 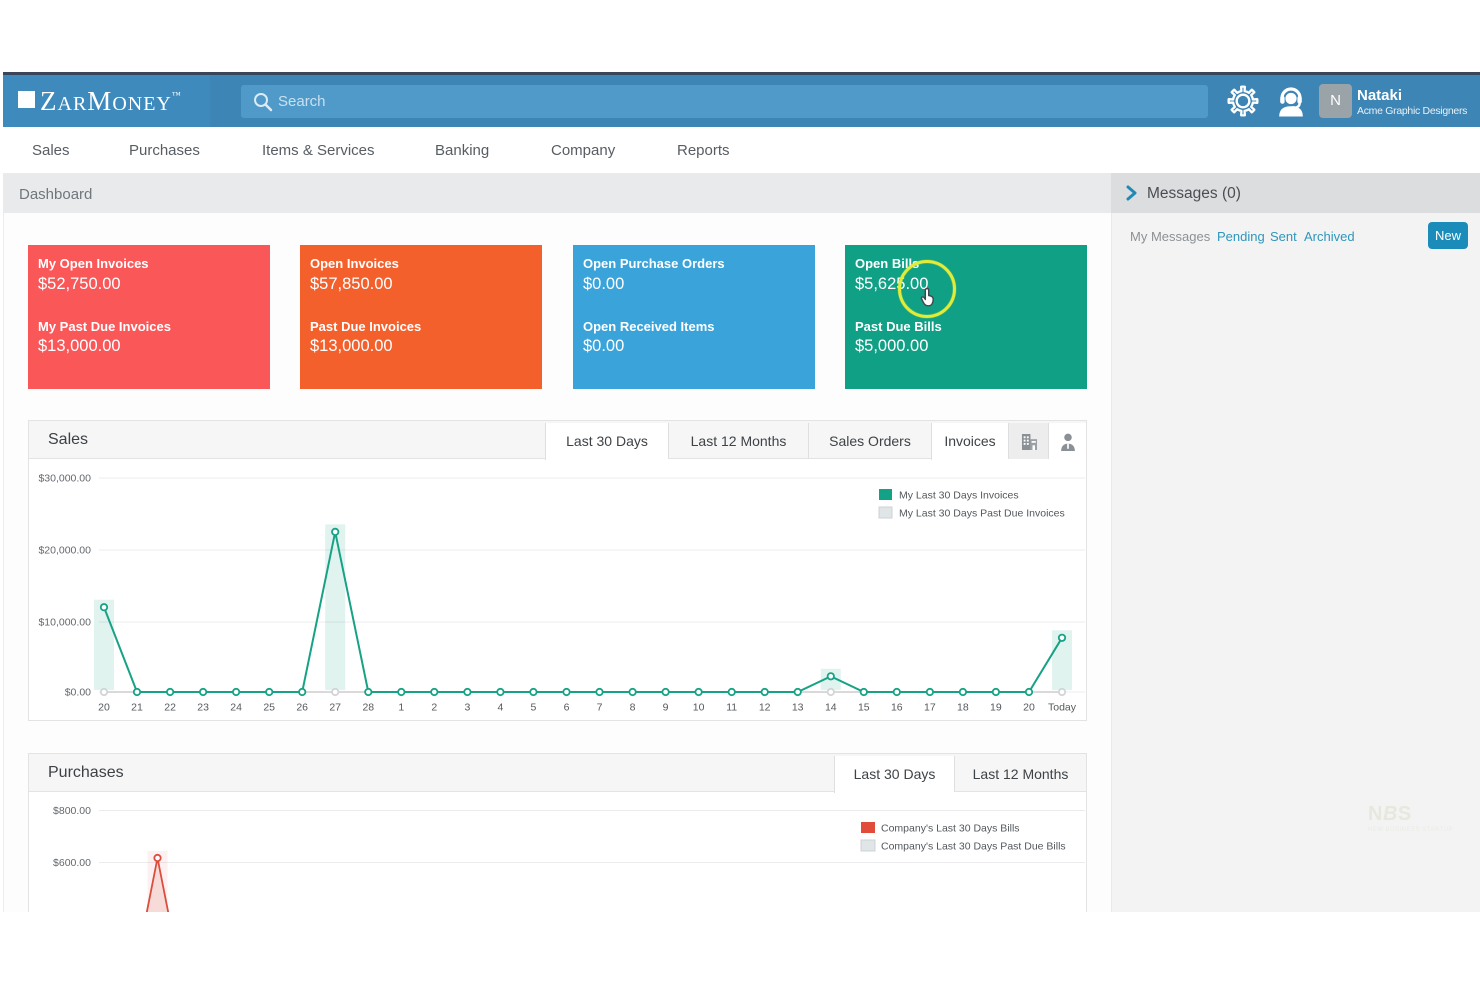 What do you see at coordinates (500, 708) in the screenshot?
I see `svg-text: 4` at bounding box center [500, 708].